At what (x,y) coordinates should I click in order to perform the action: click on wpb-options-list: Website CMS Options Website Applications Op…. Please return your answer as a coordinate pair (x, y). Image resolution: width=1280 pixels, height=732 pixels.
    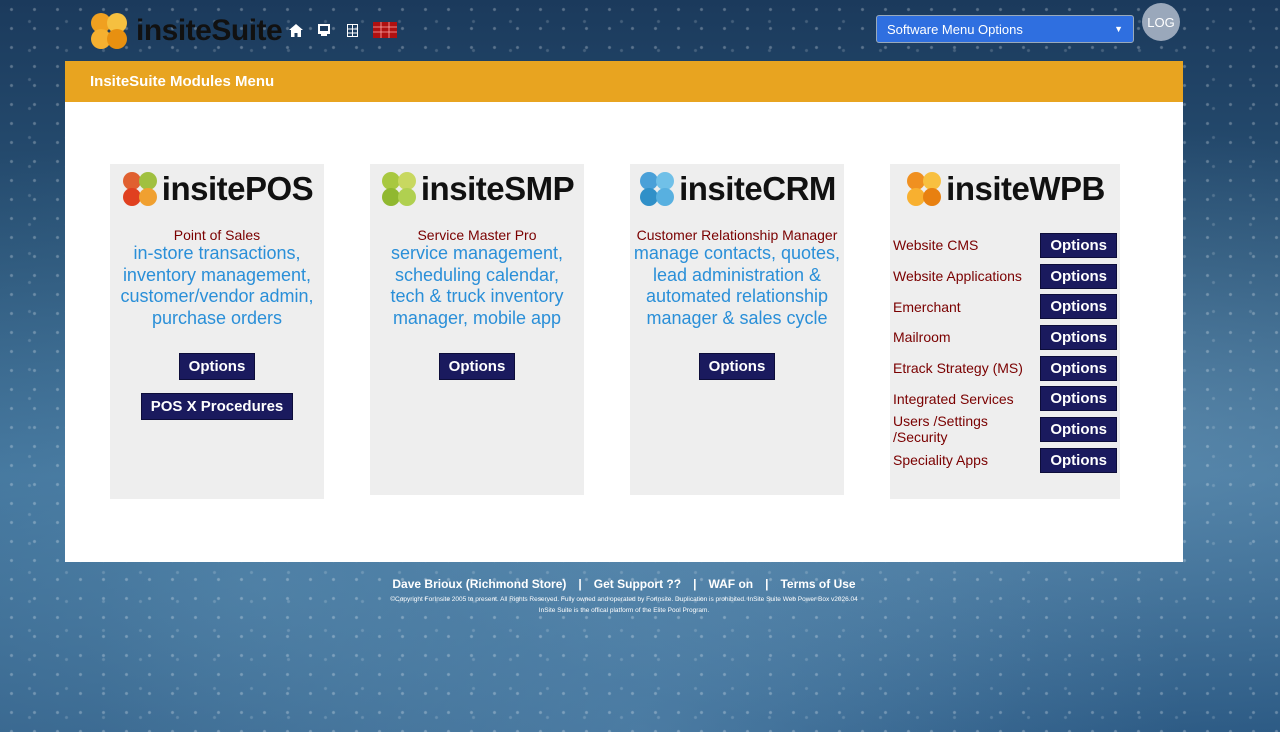
    Looking at the image, I should click on (1005, 353).